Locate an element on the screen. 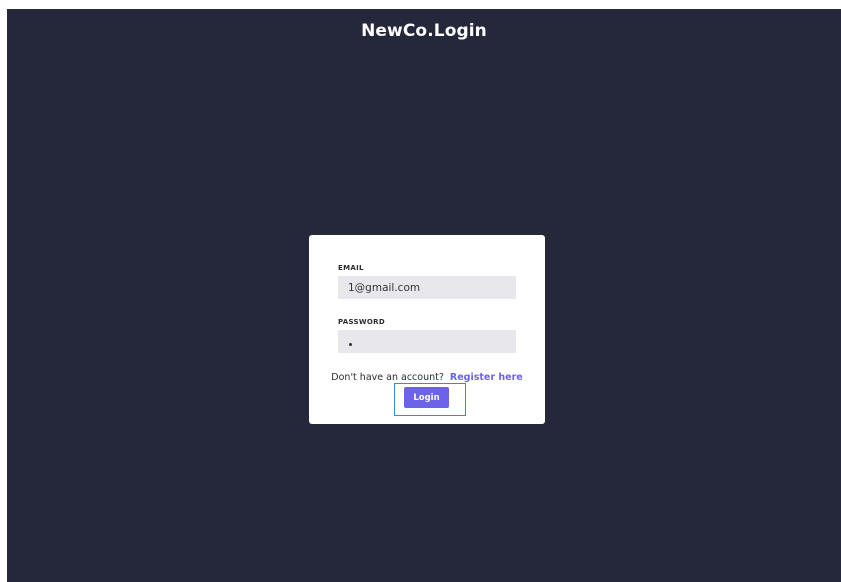 The width and height of the screenshot is (841, 582). register-row: Don't have an account? Register here is located at coordinates (427, 377).